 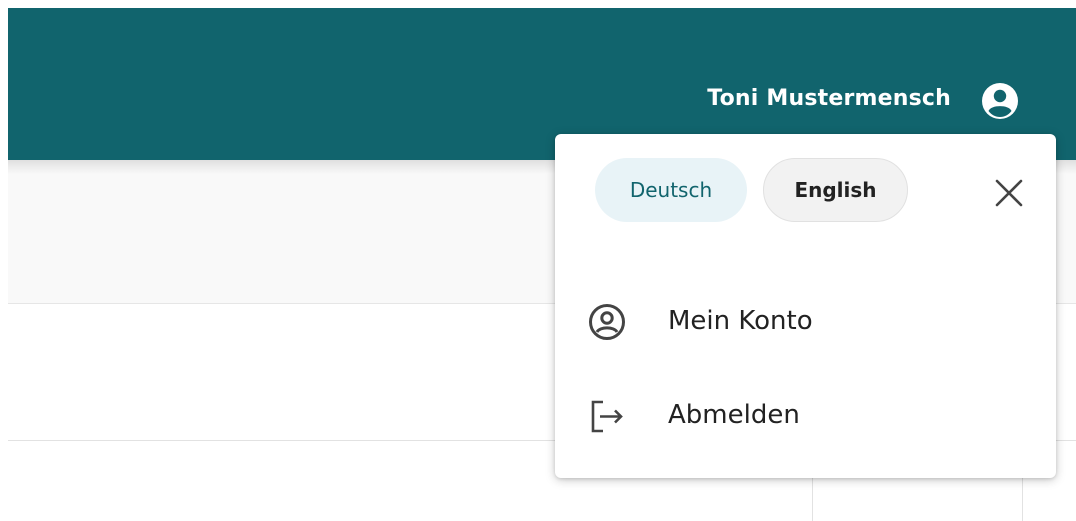 I want to click on account-circle-icon, so click(x=1000, y=101).